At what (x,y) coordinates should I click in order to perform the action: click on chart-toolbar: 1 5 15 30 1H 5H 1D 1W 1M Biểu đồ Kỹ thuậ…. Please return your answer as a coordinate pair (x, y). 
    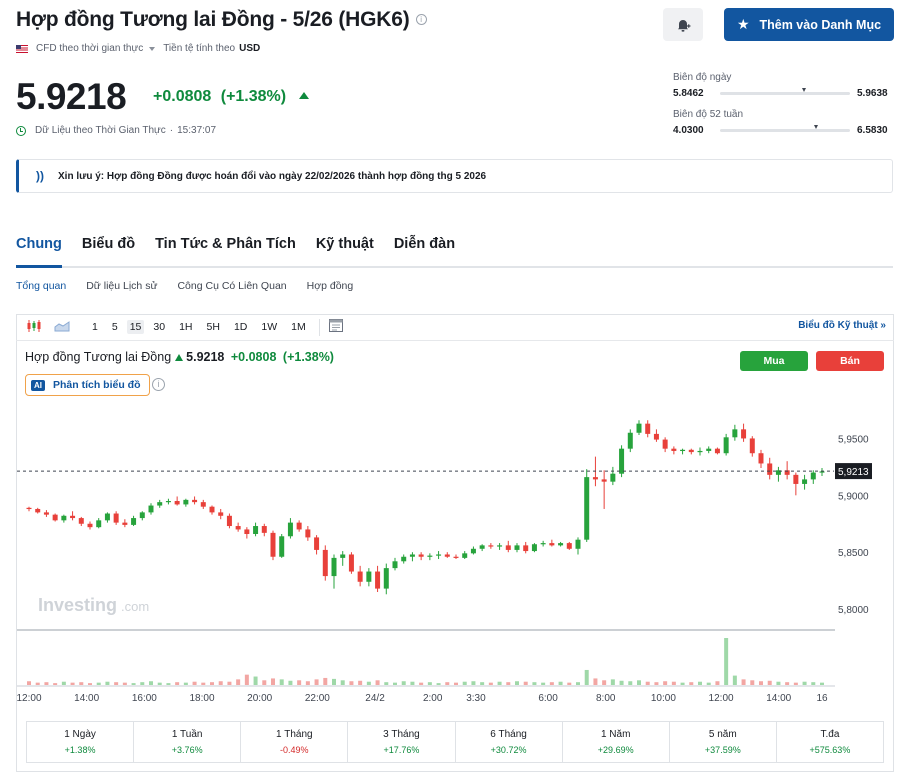
    Looking at the image, I should click on (455, 327).